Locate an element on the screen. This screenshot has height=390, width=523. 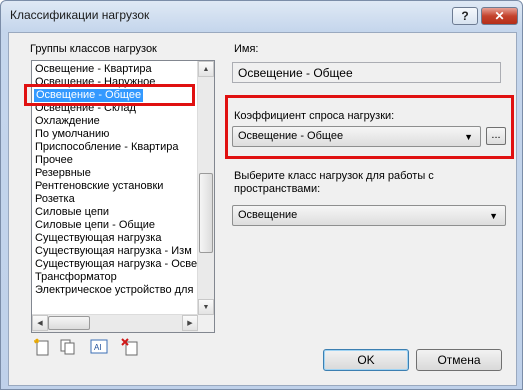
list-item: Существующая нагрузка is located at coordinates (98, 238).